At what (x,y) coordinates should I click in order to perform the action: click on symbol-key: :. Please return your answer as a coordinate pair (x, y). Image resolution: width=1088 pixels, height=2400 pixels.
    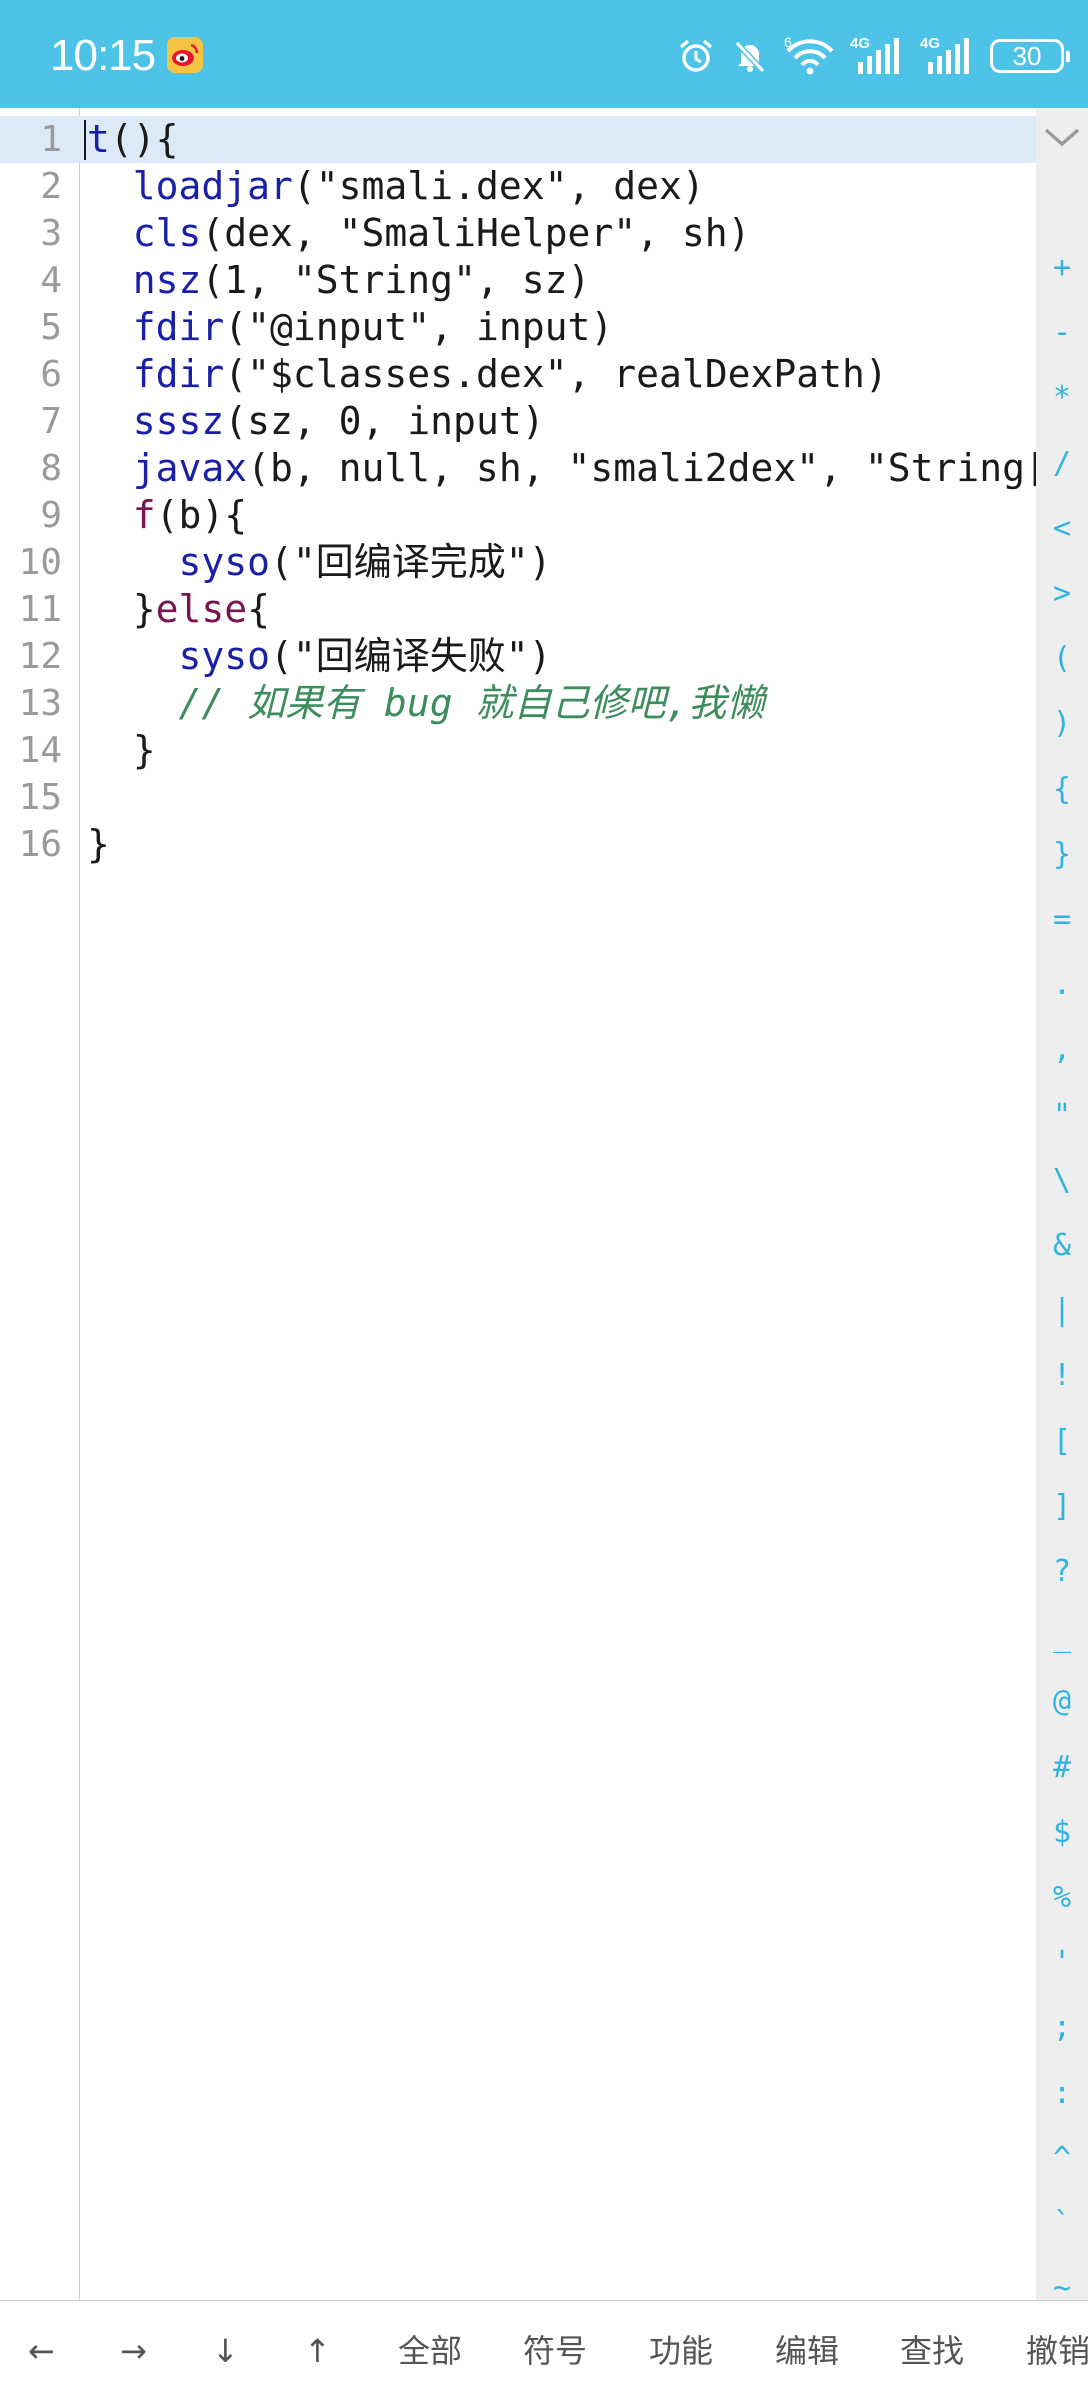
    Looking at the image, I should click on (1062, 2094).